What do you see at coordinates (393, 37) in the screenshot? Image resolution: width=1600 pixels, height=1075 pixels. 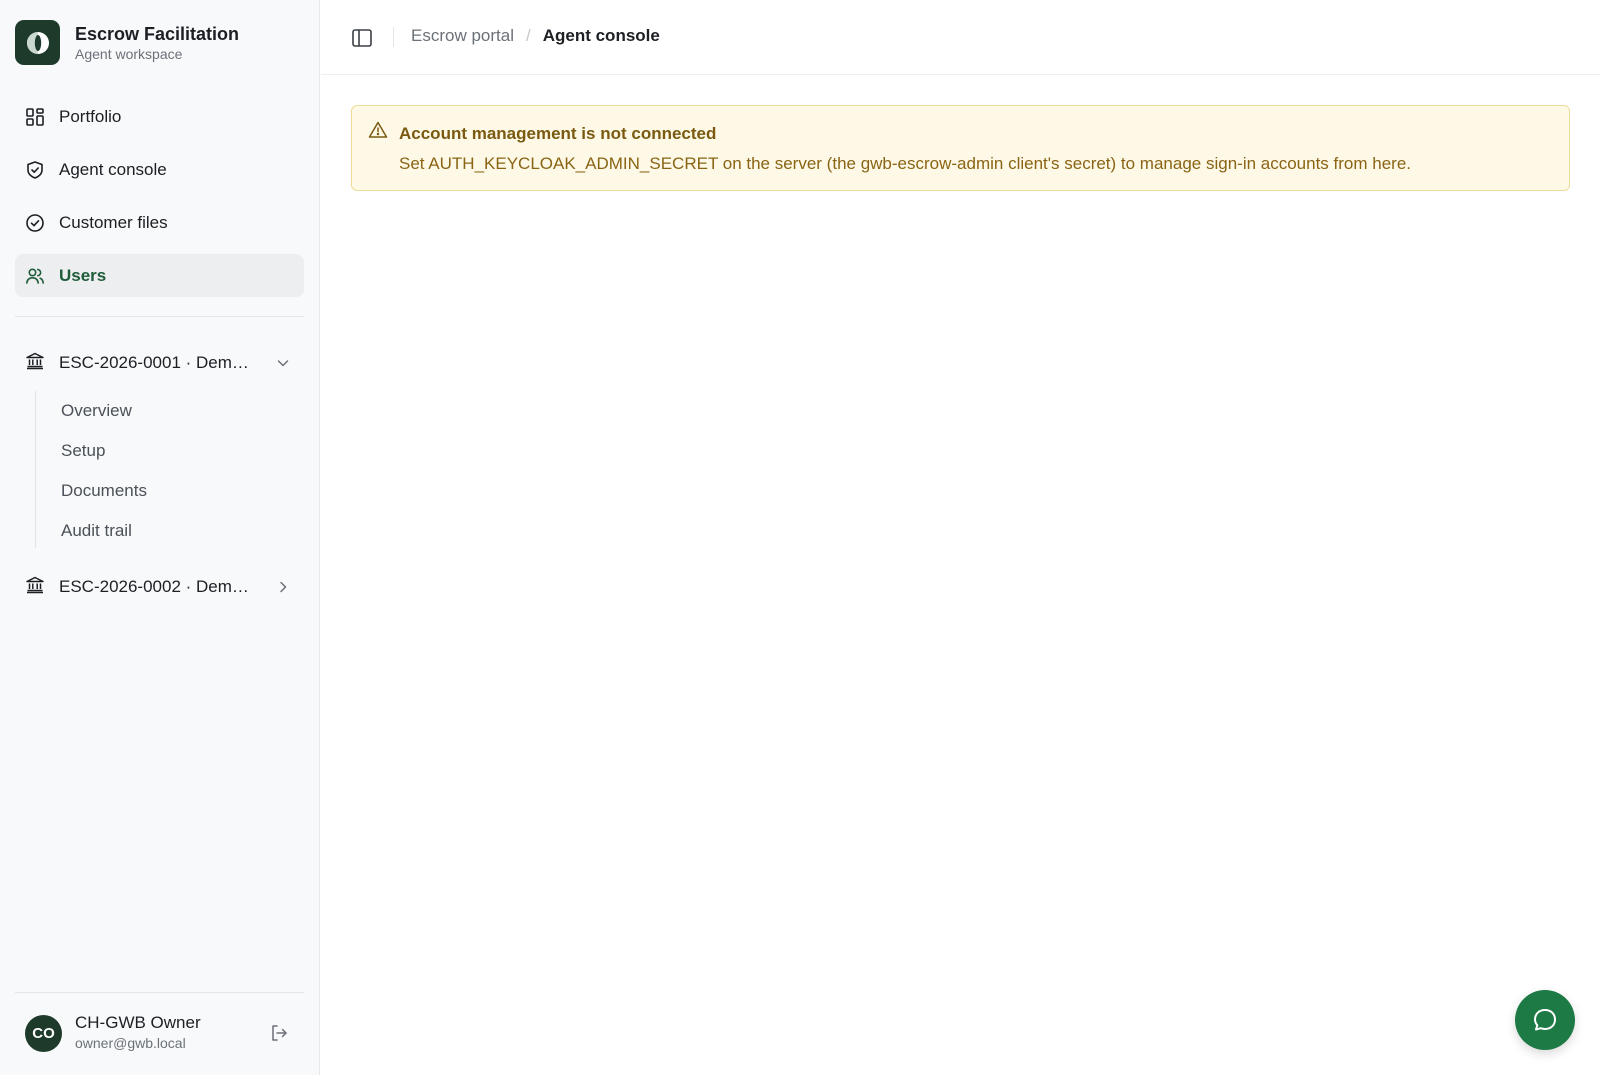 I see `toolbar-divider` at bounding box center [393, 37].